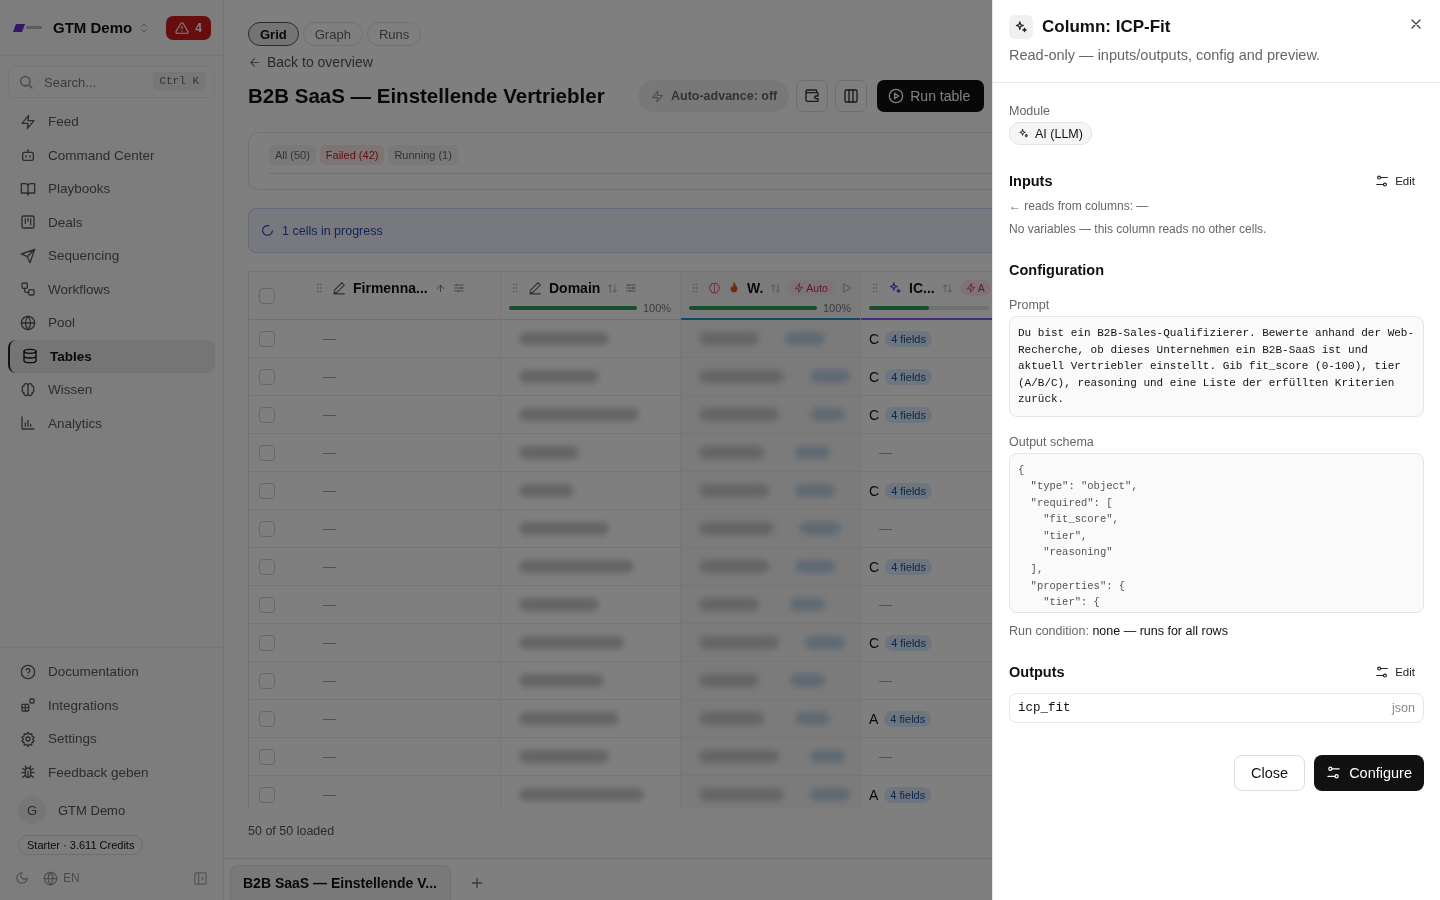 The image size is (1440, 900). Describe the element at coordinates (111, 672) in the screenshot. I see `sidebar-item: Documentation` at that location.